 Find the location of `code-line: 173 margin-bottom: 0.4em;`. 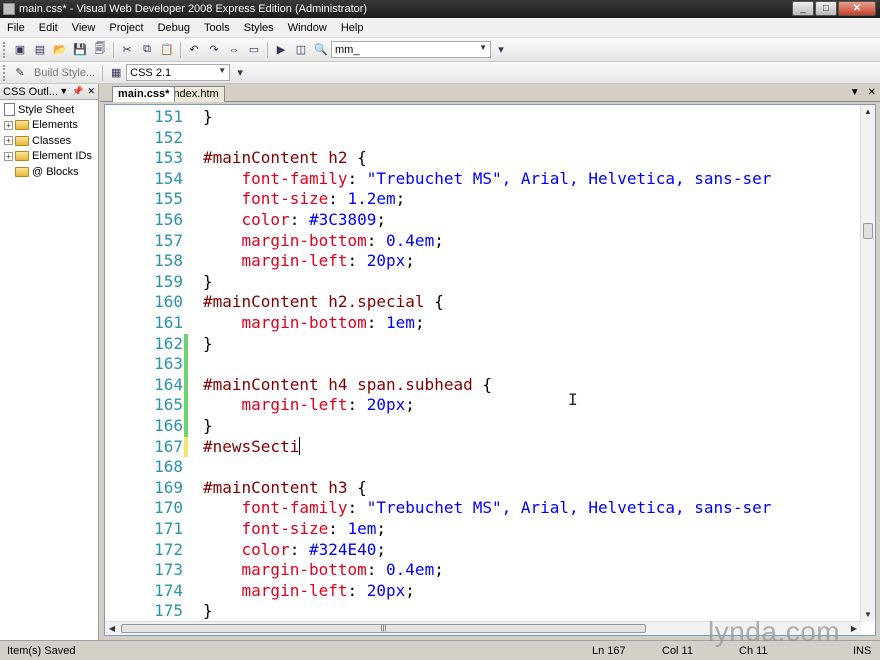

code-line: 173 margin-bottom: 0.4em; is located at coordinates (274, 570).